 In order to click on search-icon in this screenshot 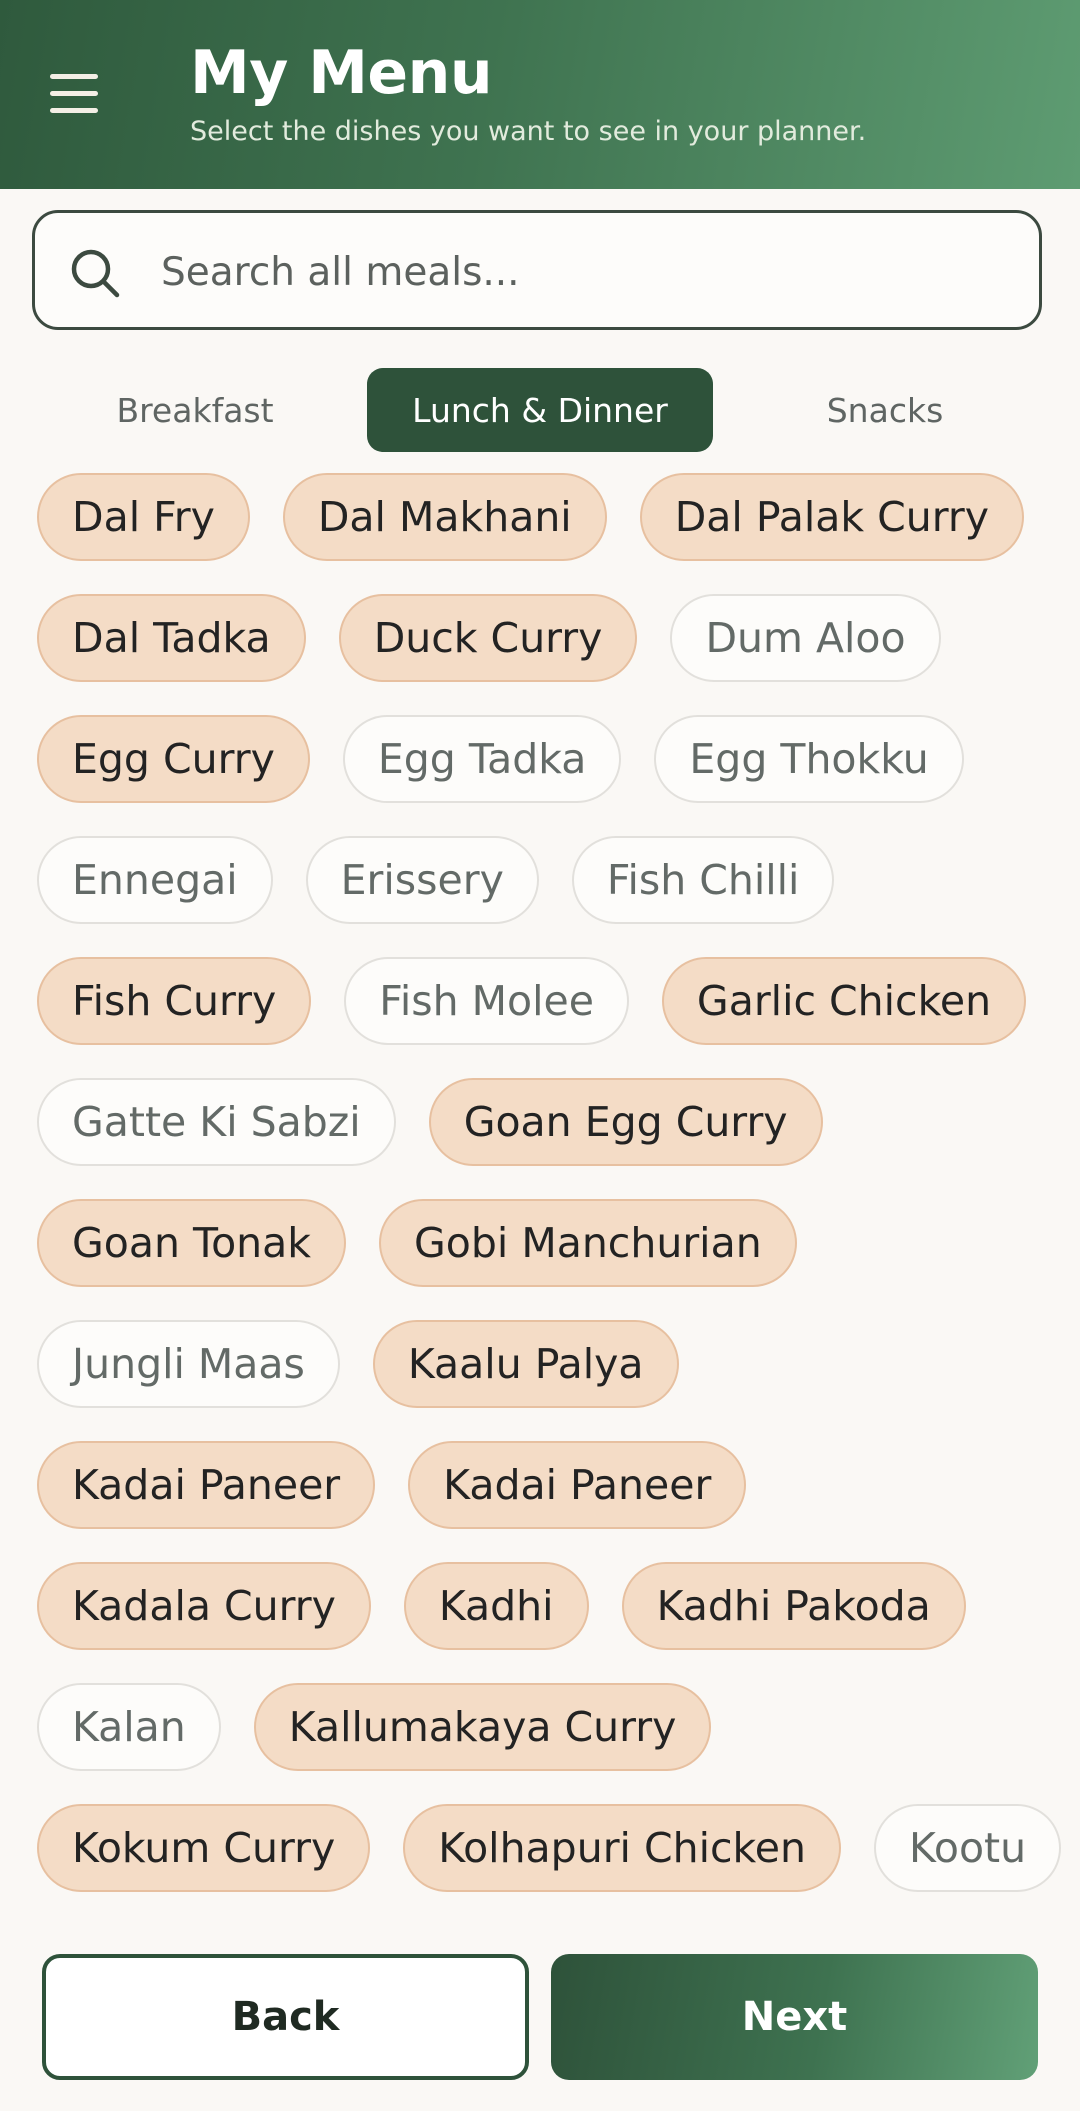, I will do `click(95, 273)`.